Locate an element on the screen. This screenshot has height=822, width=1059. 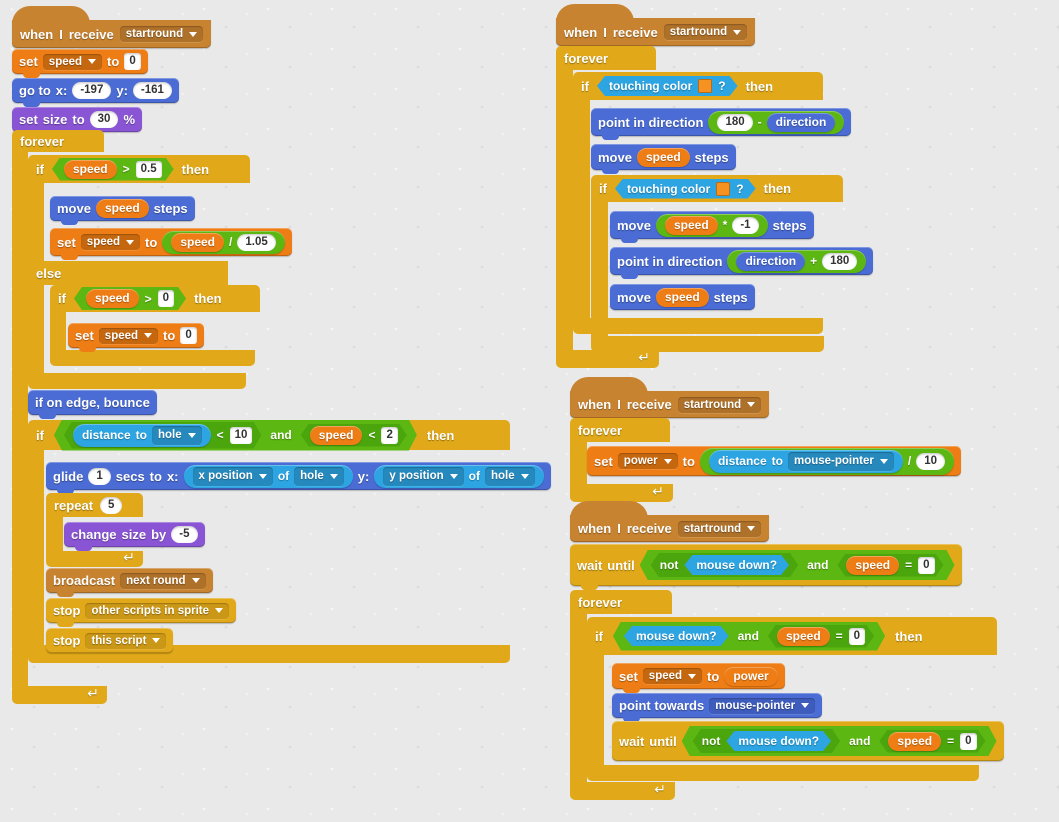
wait-until-block-2: wait until not mouse down? and speed = 0 is located at coordinates (808, 741).